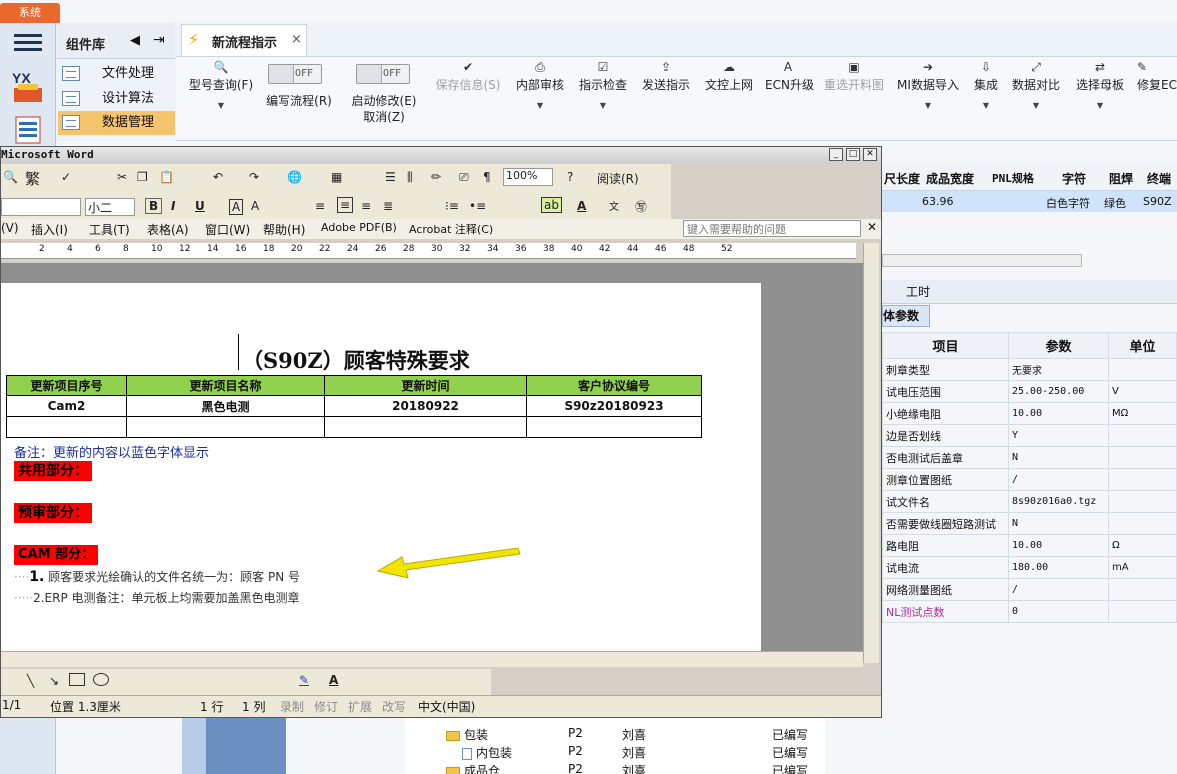 Image resolution: width=1177 pixels, height=774 pixels. What do you see at coordinates (477, 206) in the screenshot?
I see `bullets-icon: •≡` at bounding box center [477, 206].